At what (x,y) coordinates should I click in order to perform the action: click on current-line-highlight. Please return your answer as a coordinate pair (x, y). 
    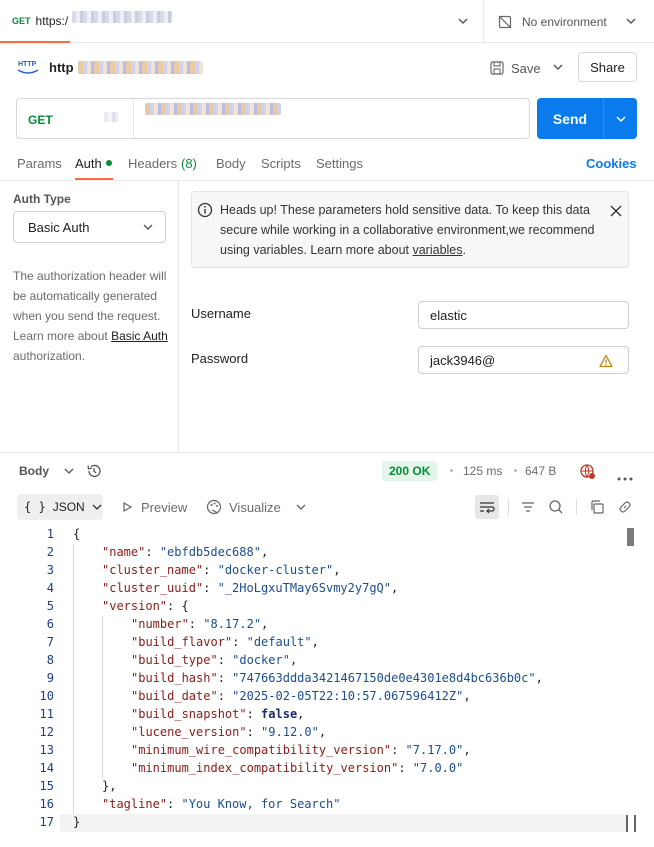
    Looking at the image, I should click on (344, 823).